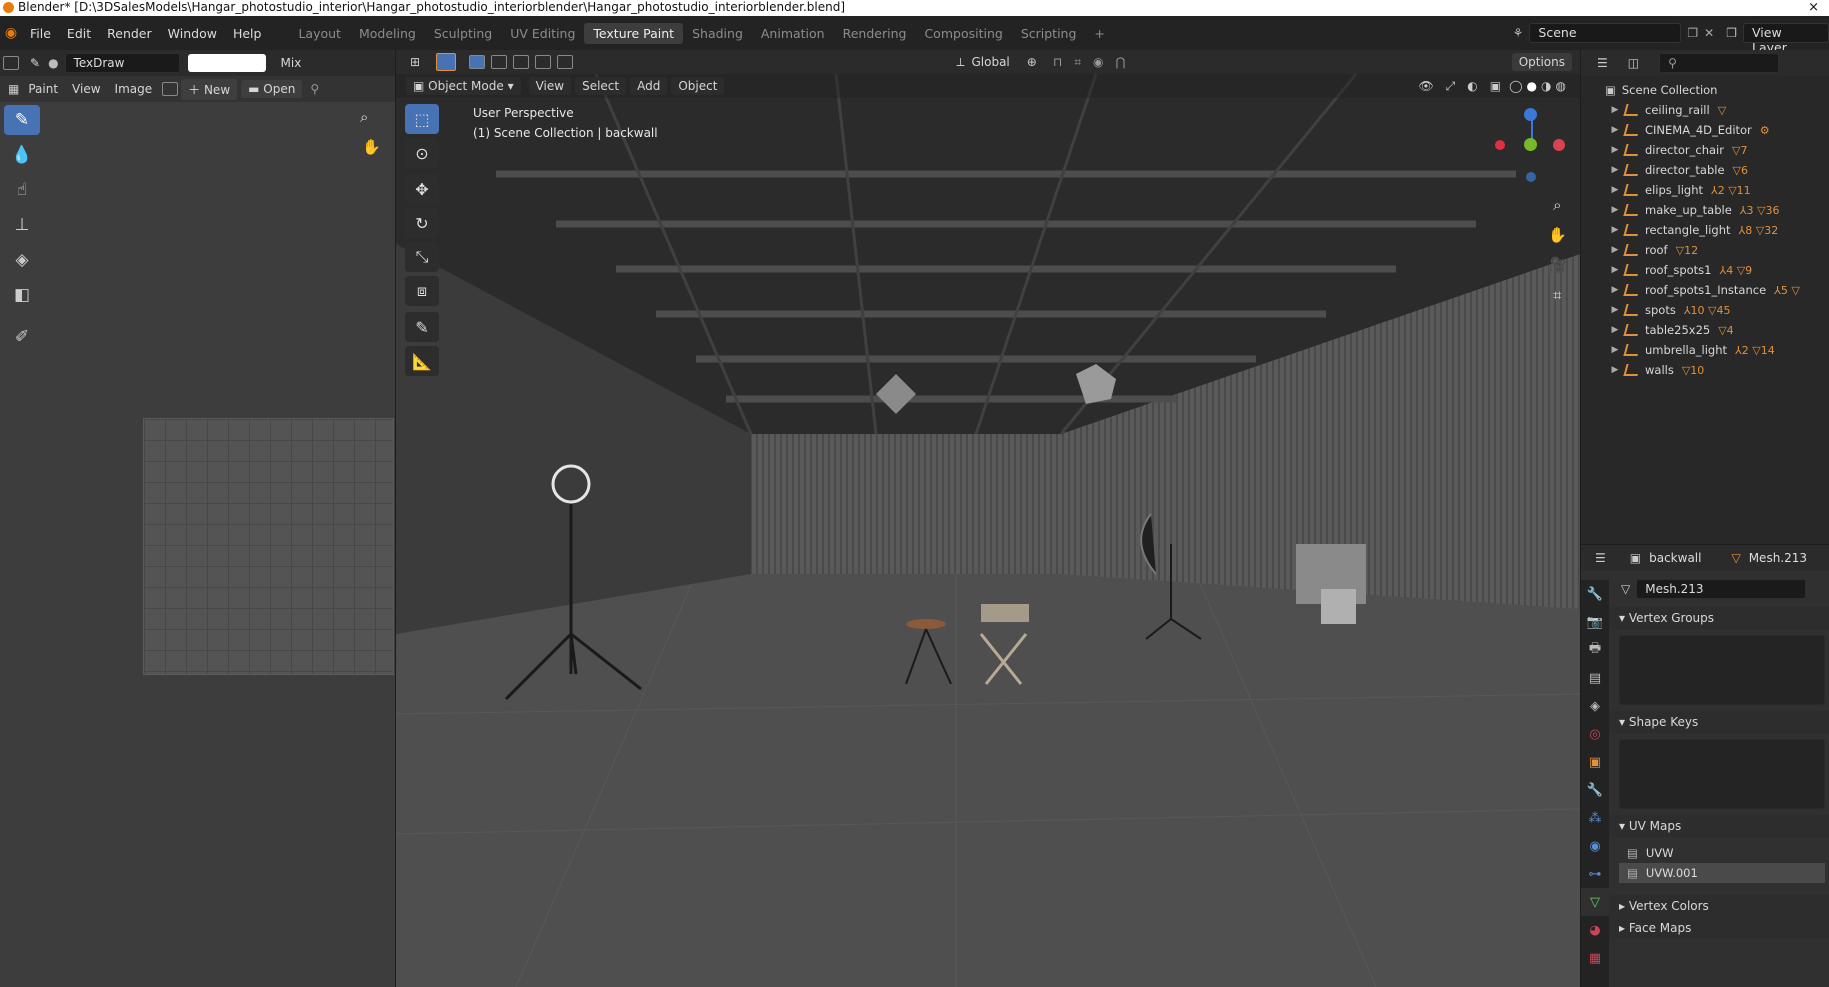 This screenshot has height=987, width=1829. What do you see at coordinates (1719, 350) in the screenshot?
I see `outliner-item: ▶ umbrella_light ⅄2 ▽14` at bounding box center [1719, 350].